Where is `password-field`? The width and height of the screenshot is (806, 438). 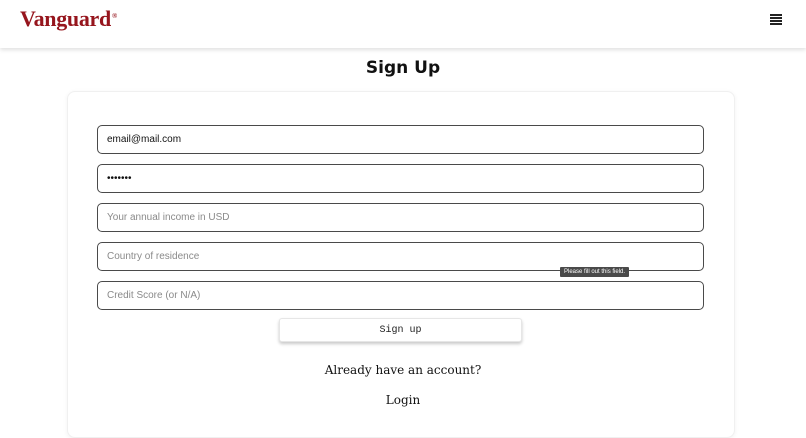
password-field is located at coordinates (400, 178).